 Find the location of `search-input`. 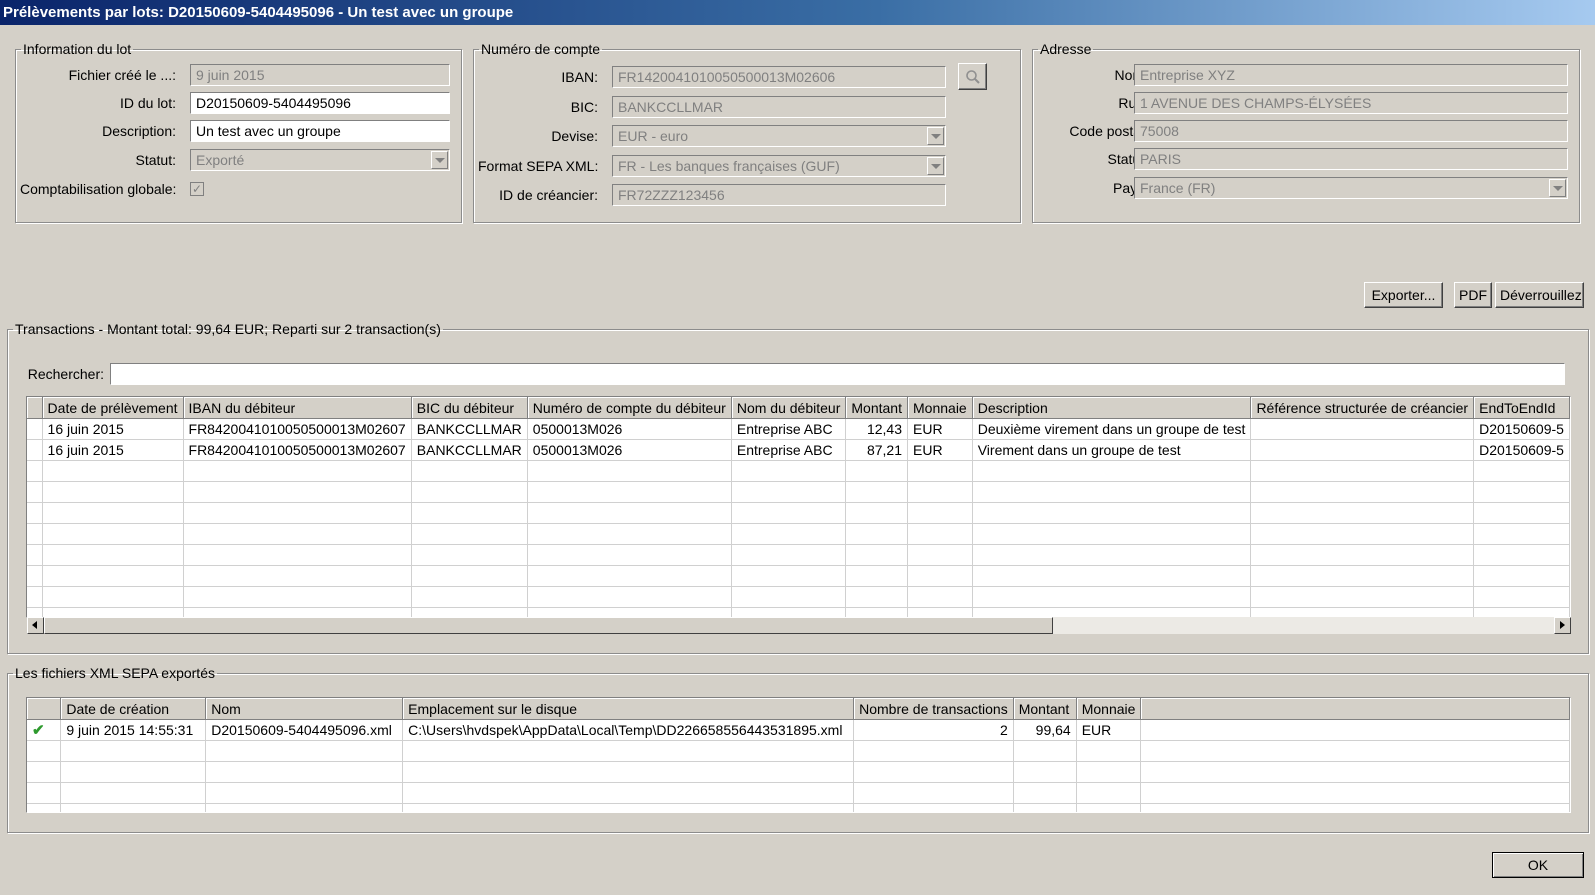

search-input is located at coordinates (837, 374).